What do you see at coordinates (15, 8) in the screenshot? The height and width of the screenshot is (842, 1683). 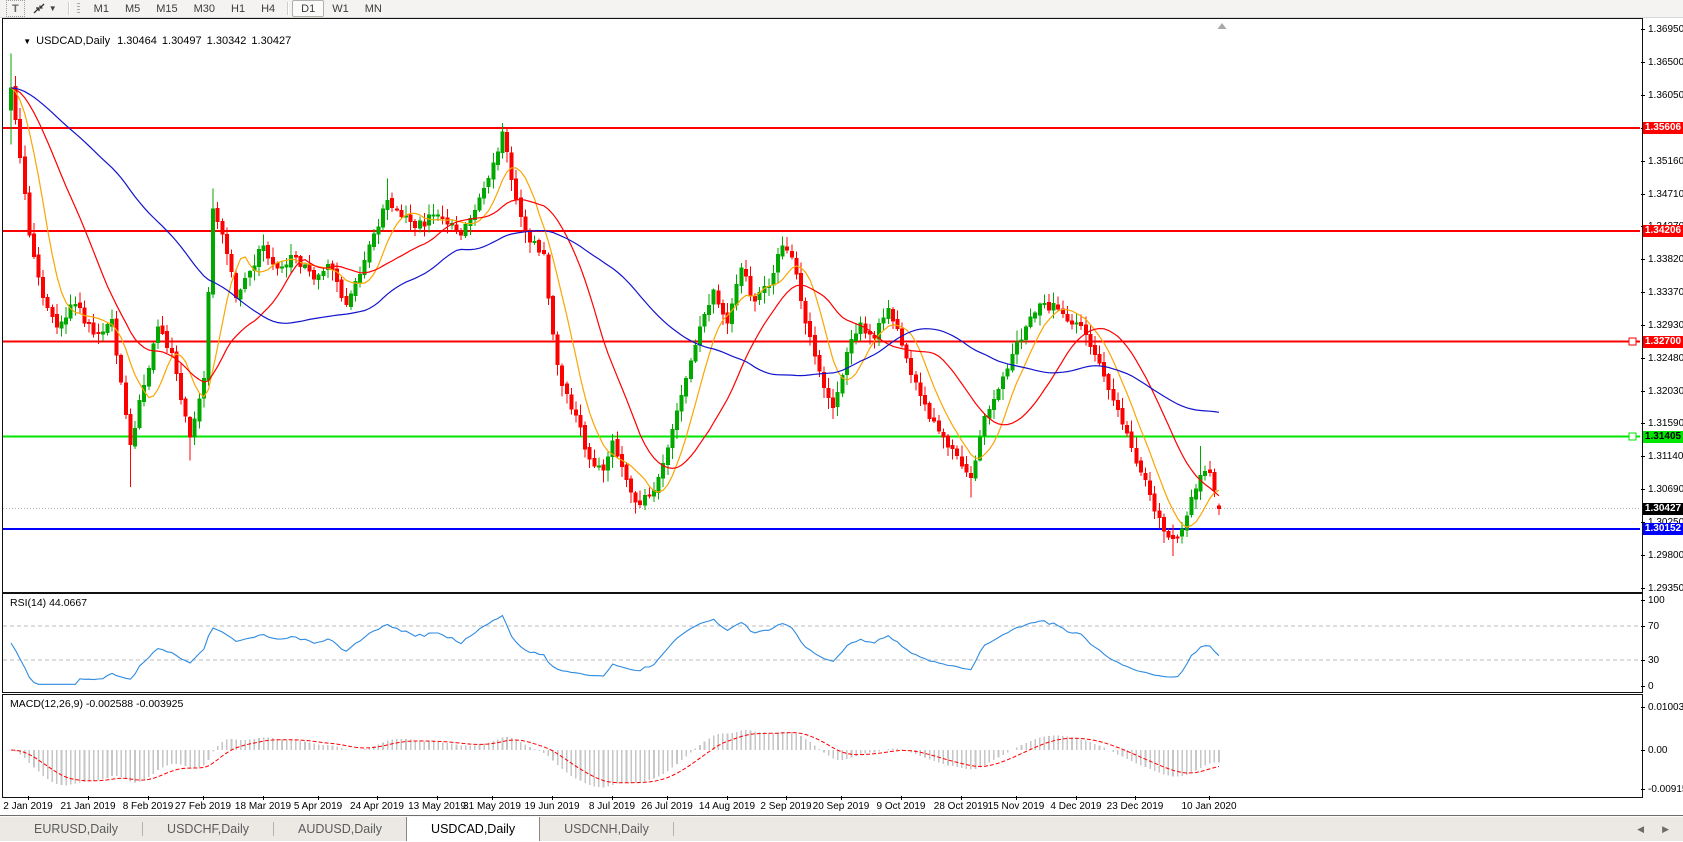 I see `text-tool-button: T` at bounding box center [15, 8].